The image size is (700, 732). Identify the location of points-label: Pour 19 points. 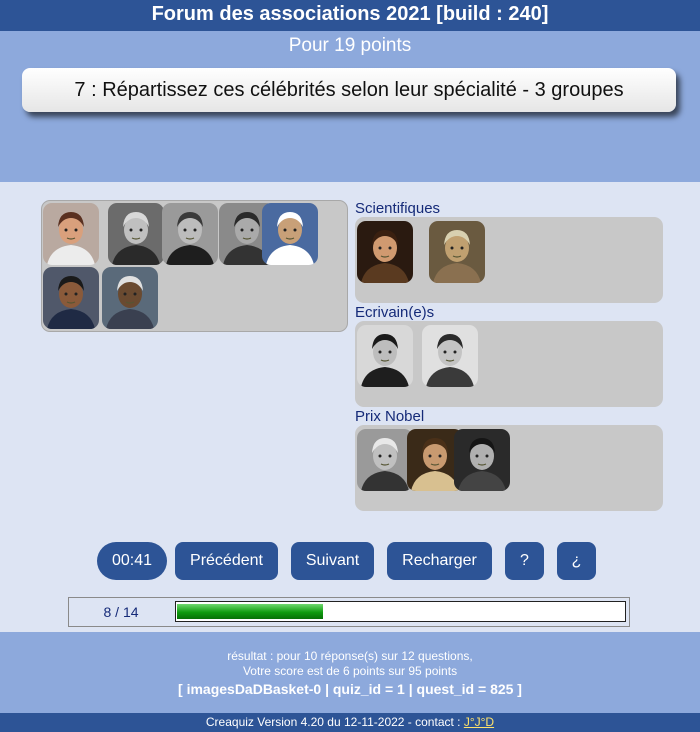
(350, 45).